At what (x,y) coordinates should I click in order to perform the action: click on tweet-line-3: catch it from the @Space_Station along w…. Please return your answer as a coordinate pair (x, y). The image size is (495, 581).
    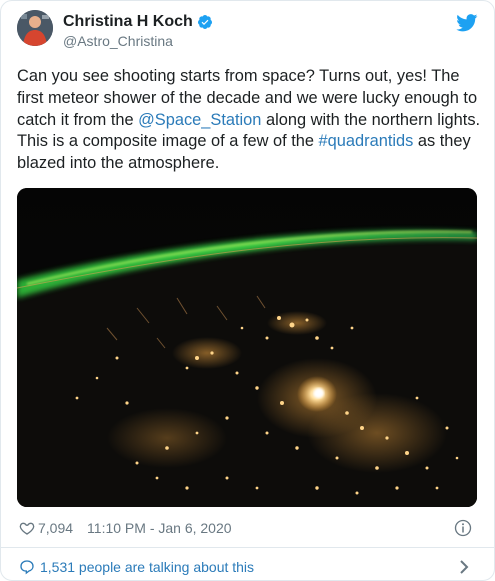
    Looking at the image, I should click on (250, 121).